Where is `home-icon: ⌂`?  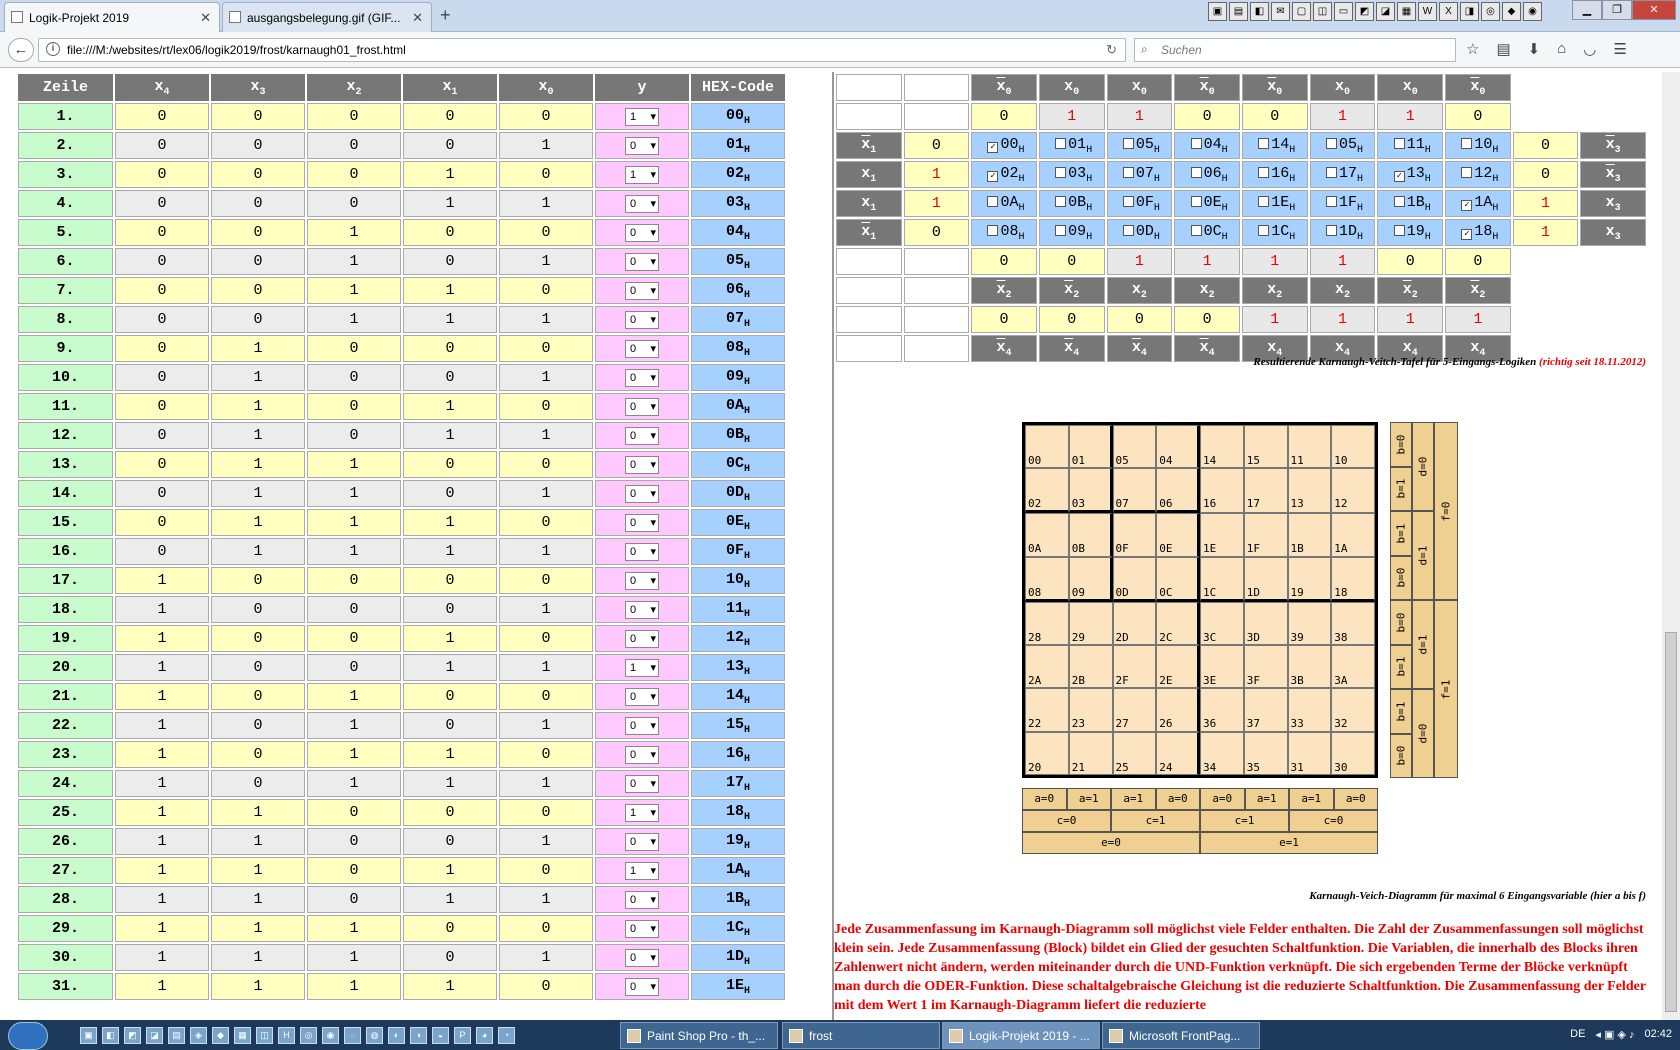 home-icon: ⌂ is located at coordinates (1561, 49).